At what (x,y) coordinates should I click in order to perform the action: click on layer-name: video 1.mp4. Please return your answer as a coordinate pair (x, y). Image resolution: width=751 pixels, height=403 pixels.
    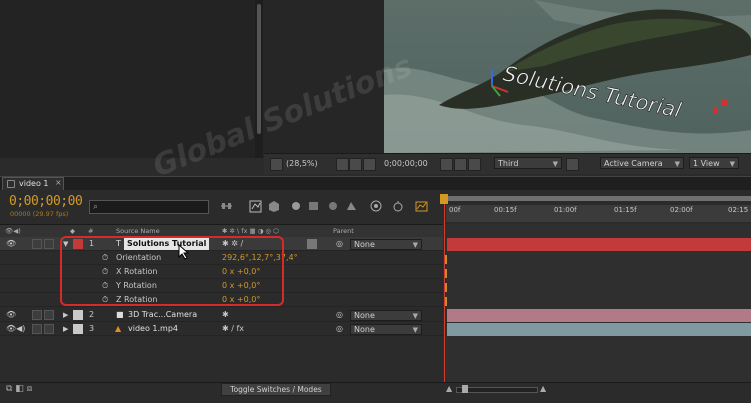
    Looking at the image, I should click on (153, 329).